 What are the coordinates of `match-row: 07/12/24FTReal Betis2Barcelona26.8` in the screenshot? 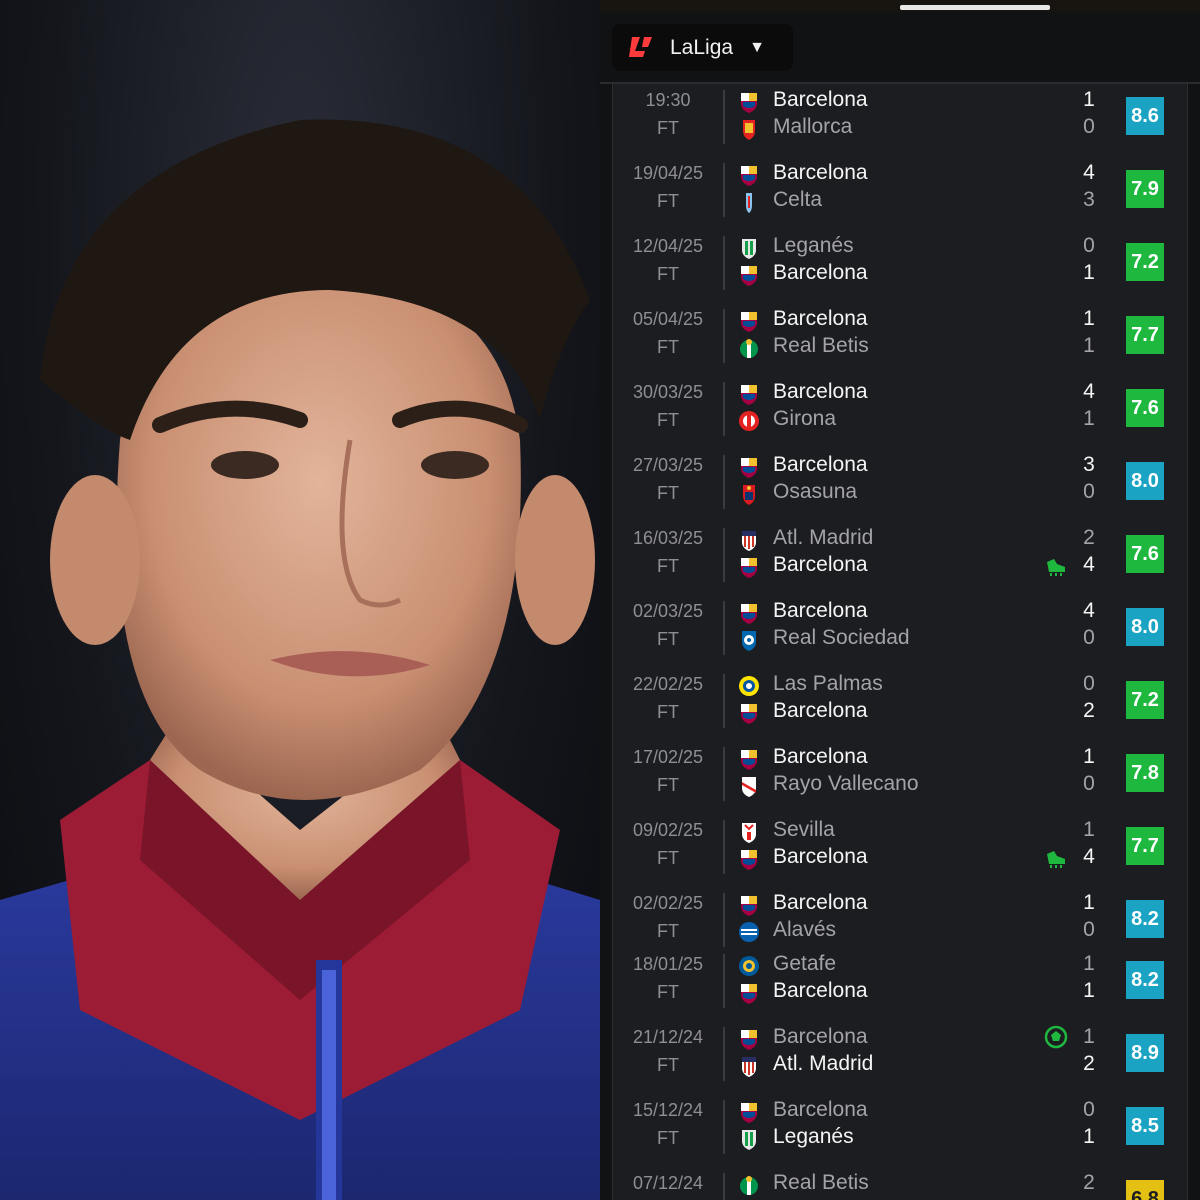 It's located at (901, 1183).